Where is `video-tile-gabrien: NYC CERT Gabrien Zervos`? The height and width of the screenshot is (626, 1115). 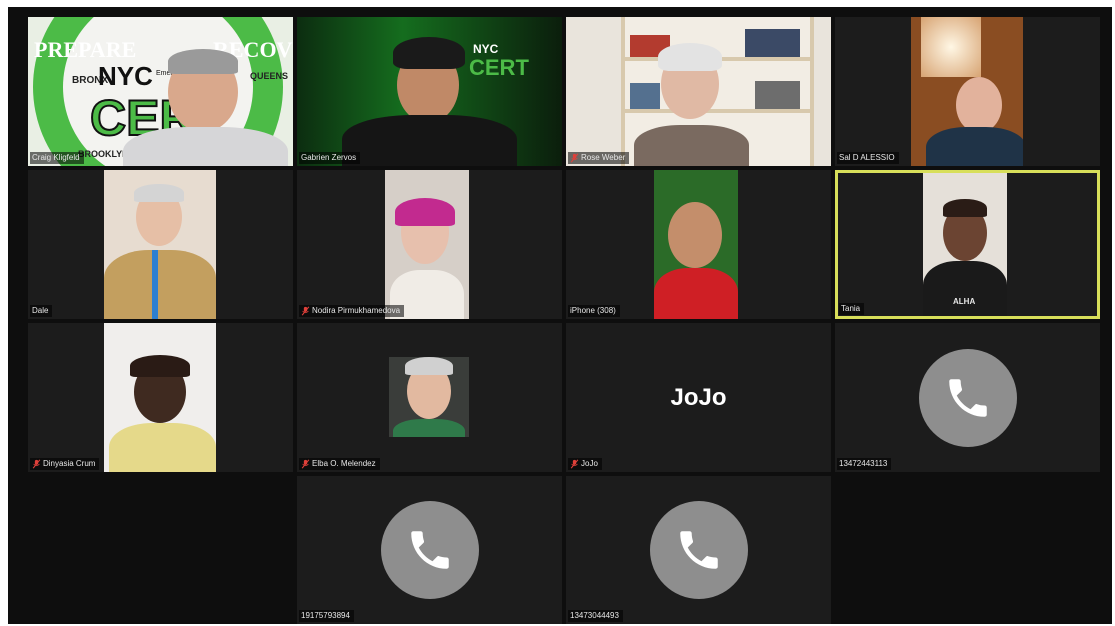 video-tile-gabrien: NYC CERT Gabrien Zervos is located at coordinates (429, 91).